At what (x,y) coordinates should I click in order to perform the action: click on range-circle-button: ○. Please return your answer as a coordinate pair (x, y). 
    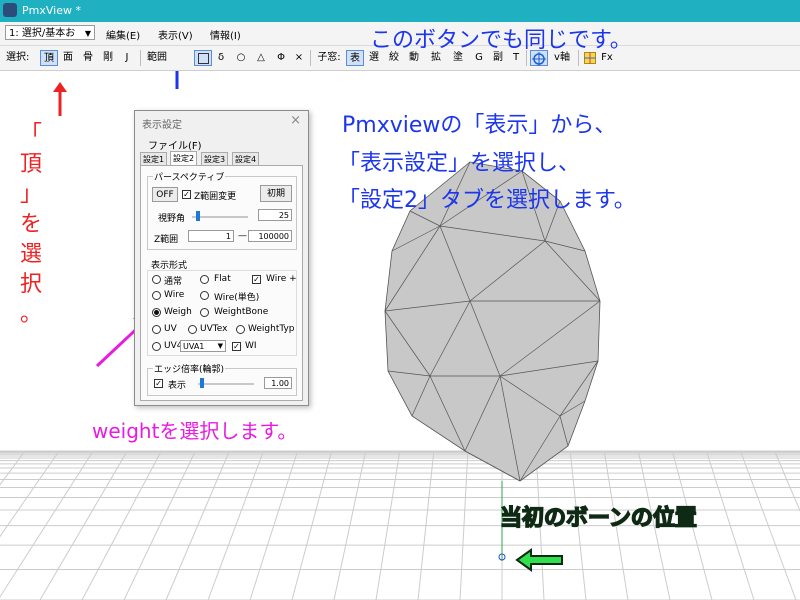
    Looking at the image, I should click on (241, 58).